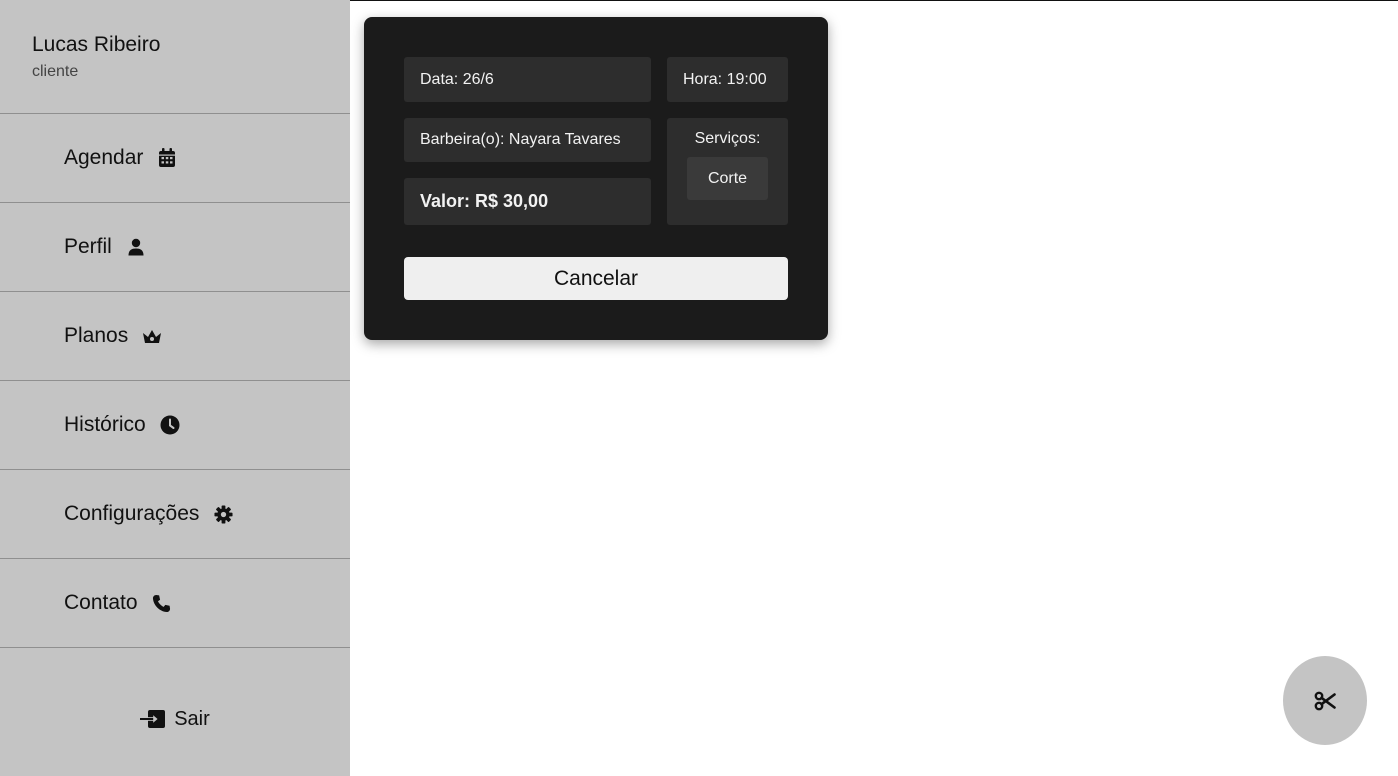  I want to click on appointment-value: Valor: R$ 30,00, so click(527, 201).